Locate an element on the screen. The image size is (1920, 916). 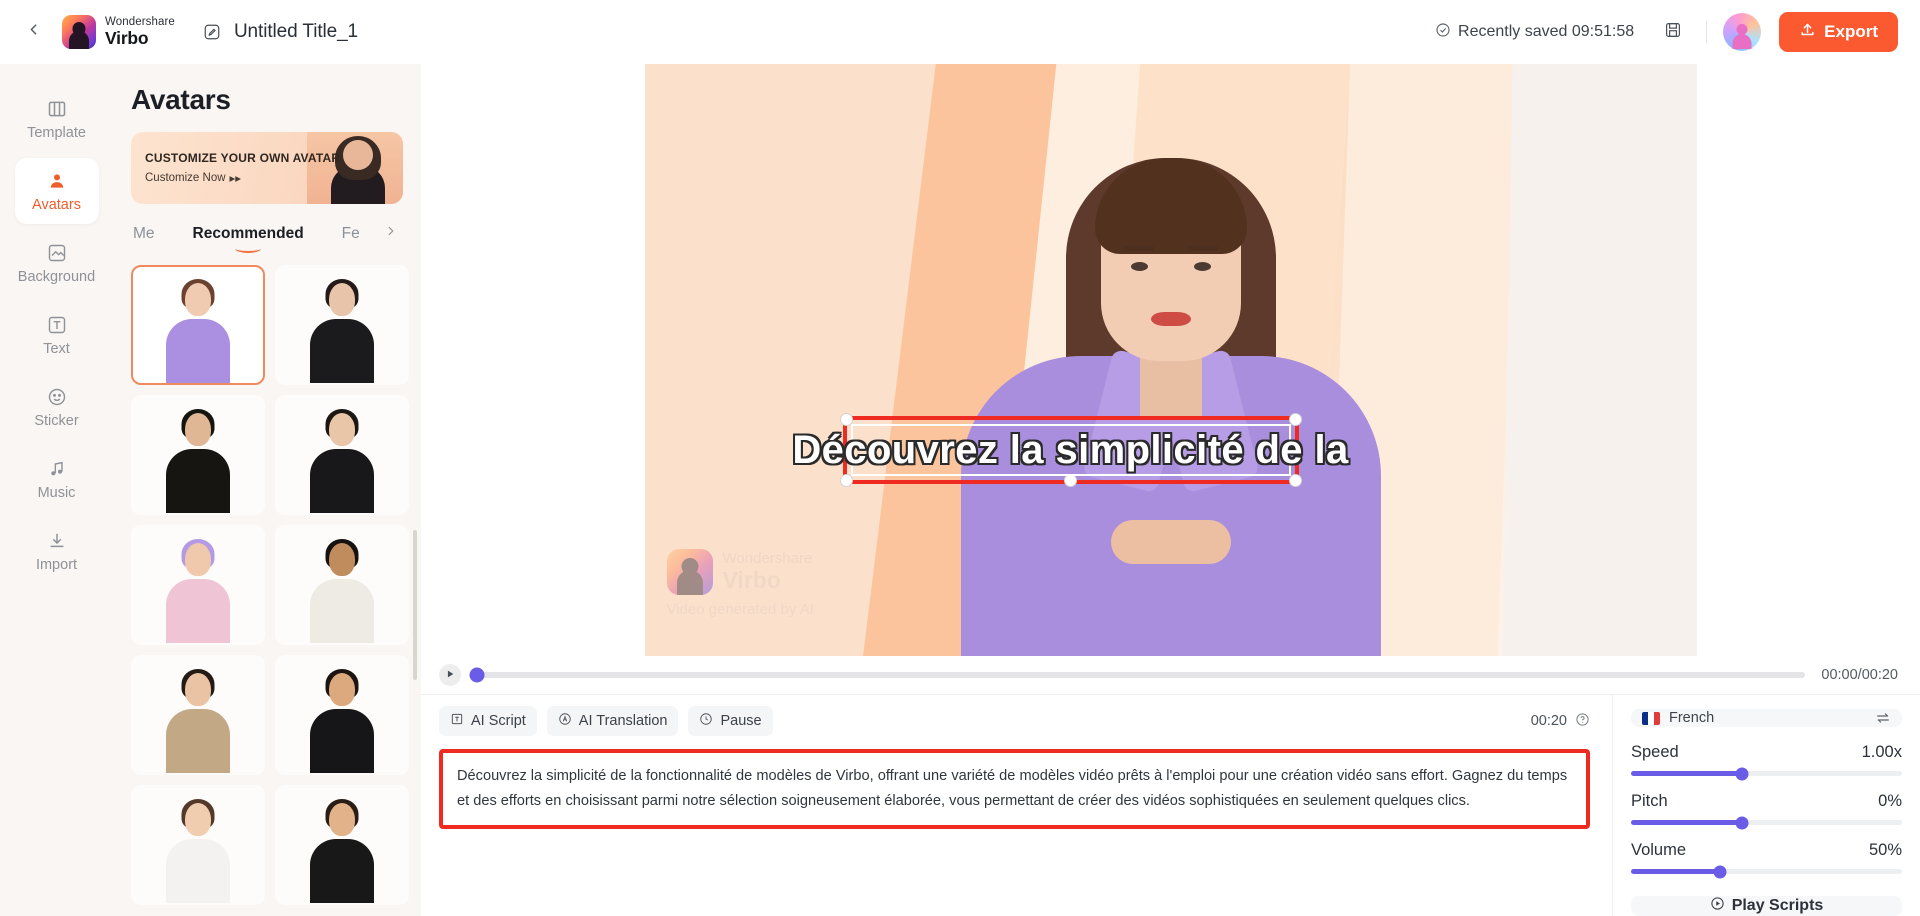
subtitle-text: Découvrez la simplicité de la is located at coordinates (1070, 449).